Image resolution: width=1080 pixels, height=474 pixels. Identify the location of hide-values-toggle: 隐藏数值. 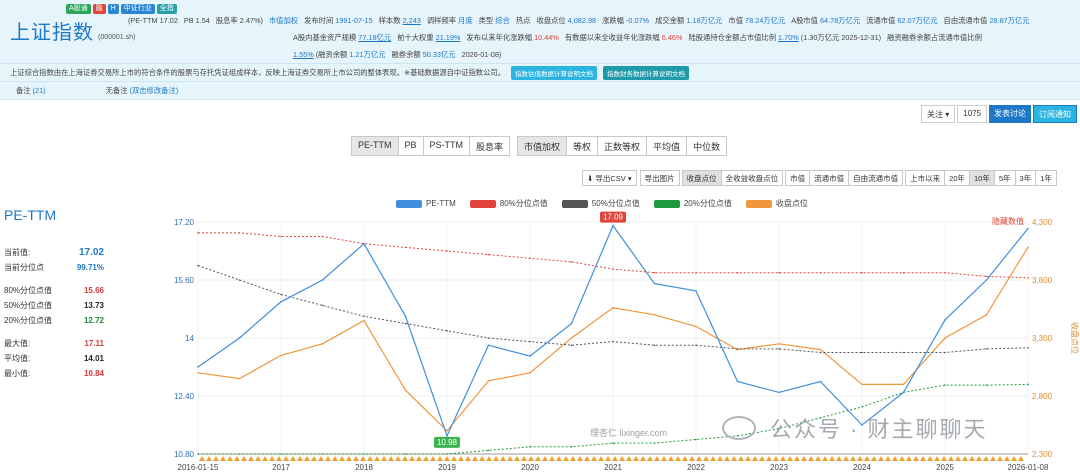
(1008, 221).